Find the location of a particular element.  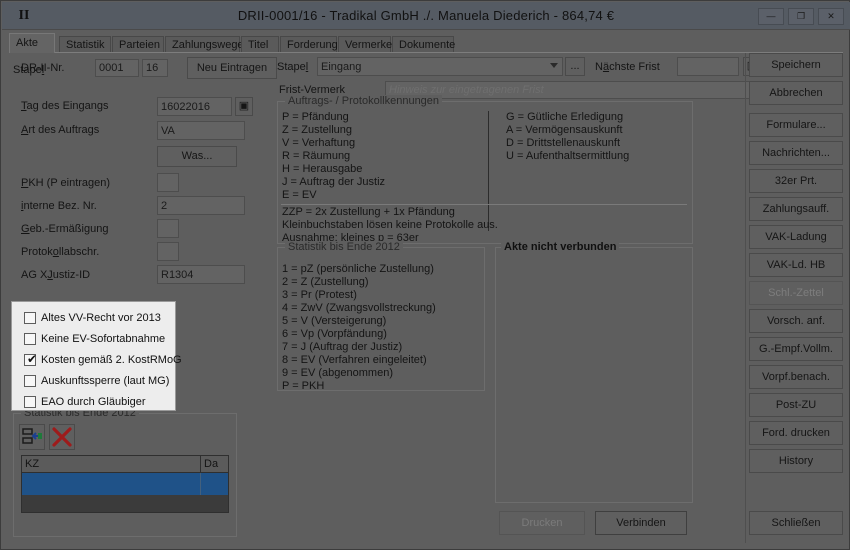

kennung-line: E = EV is located at coordinates (299, 195).